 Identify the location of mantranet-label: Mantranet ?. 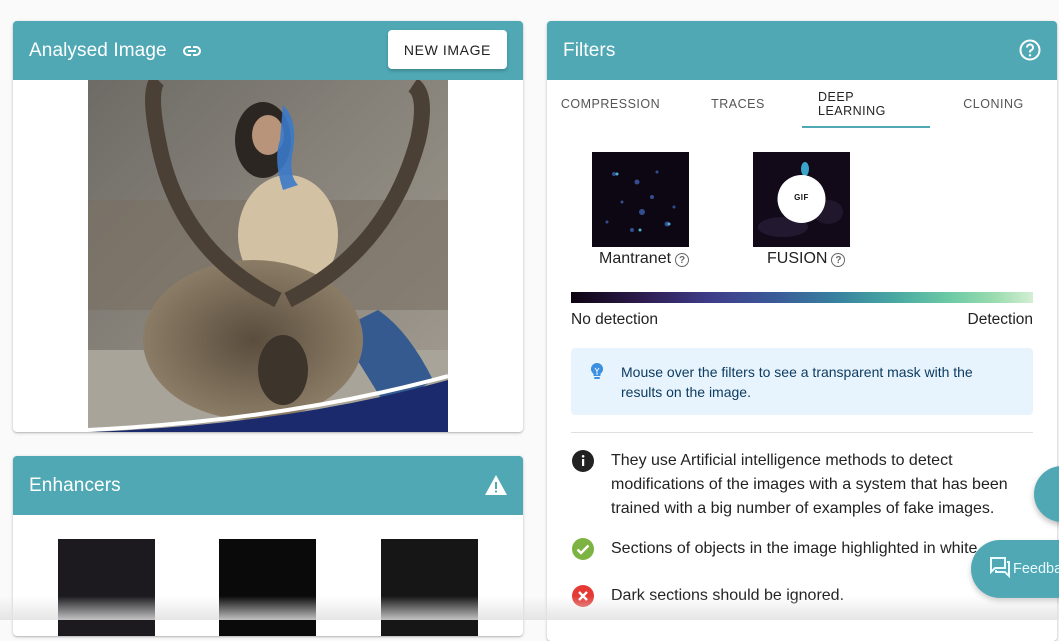
(644, 259).